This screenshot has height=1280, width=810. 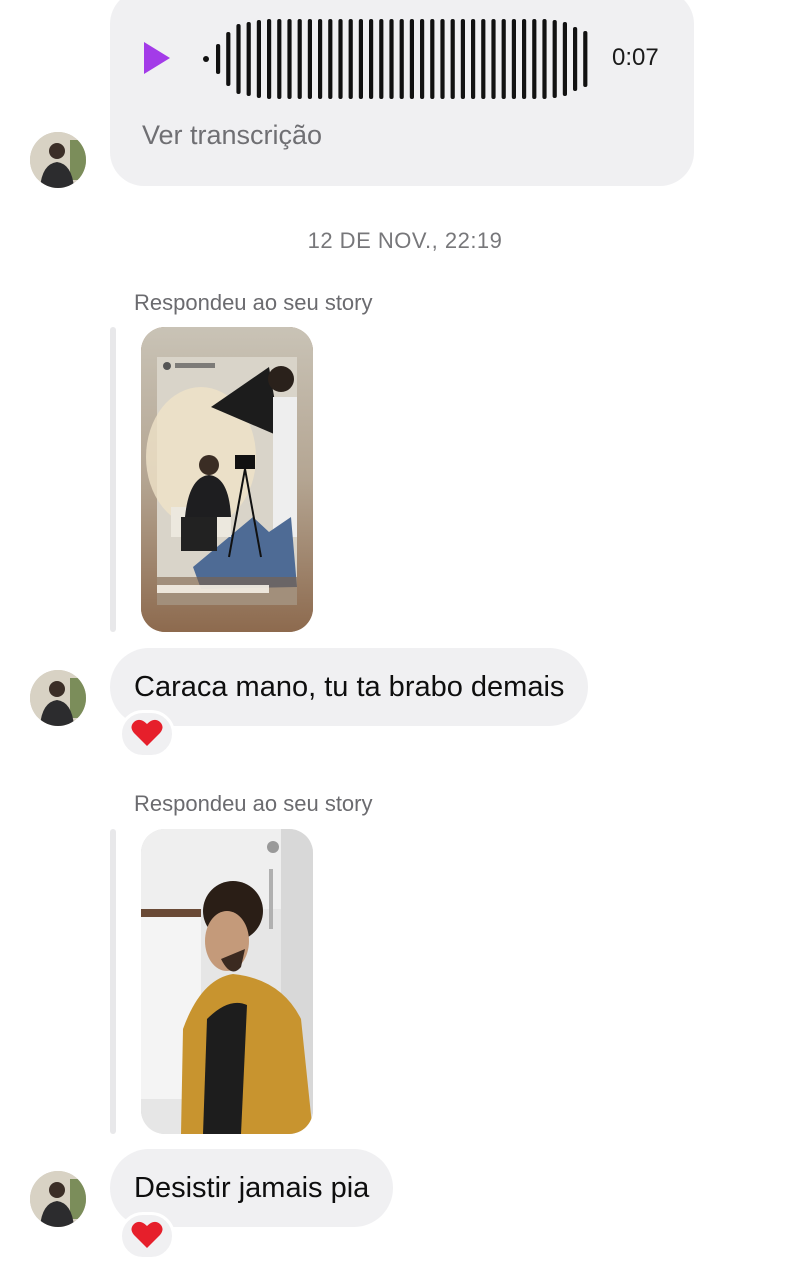 I want to click on audio-waveform, so click(x=396, y=59).